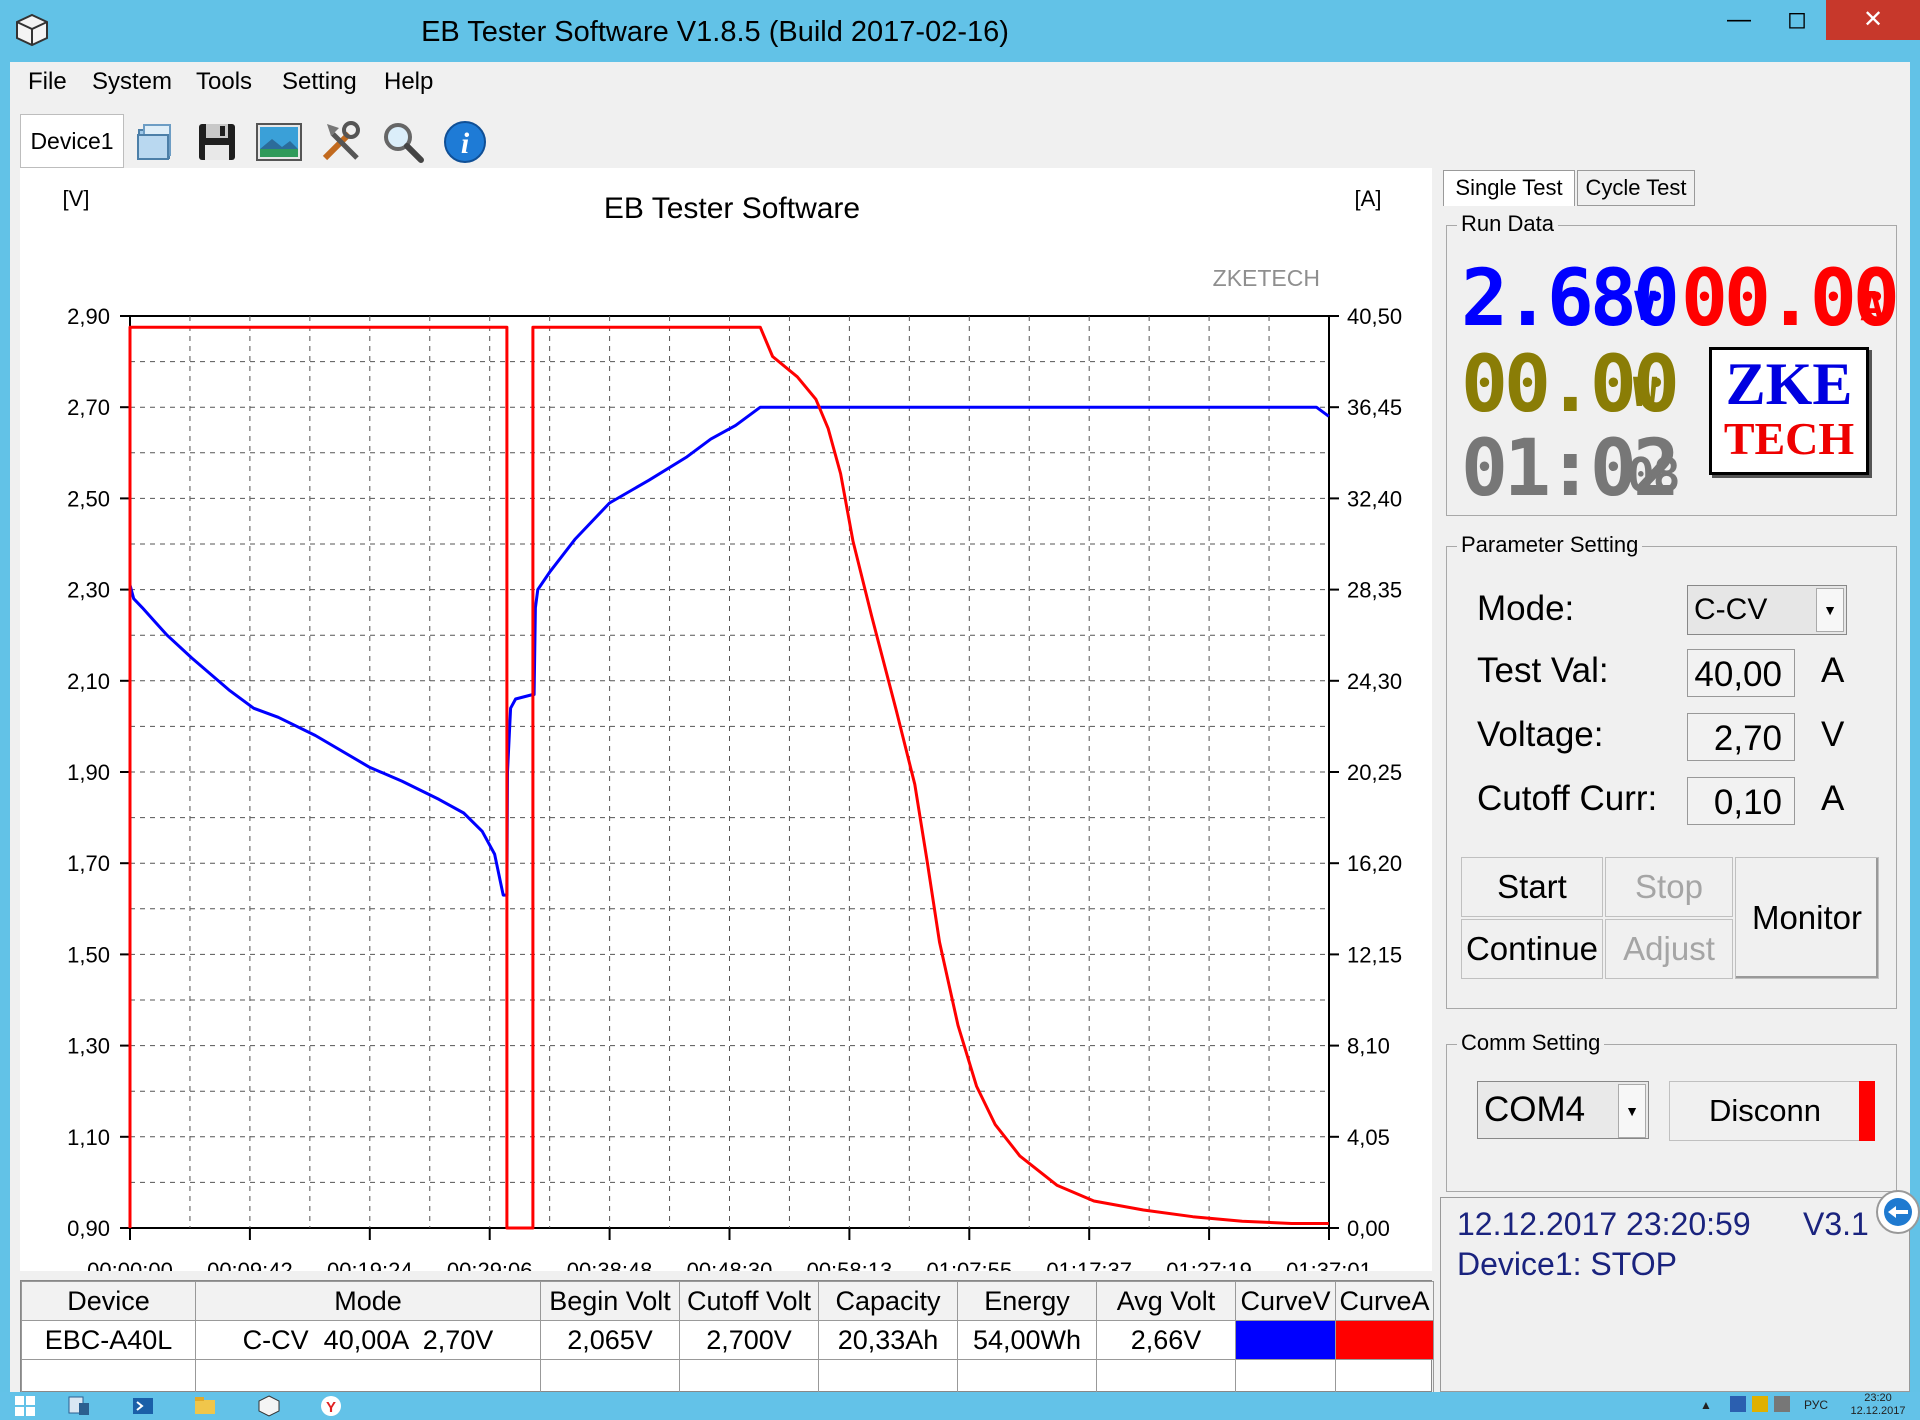 The image size is (1920, 1420). What do you see at coordinates (850, 1264) in the screenshot?
I see `x-tick-label: 00:58:13` at bounding box center [850, 1264].